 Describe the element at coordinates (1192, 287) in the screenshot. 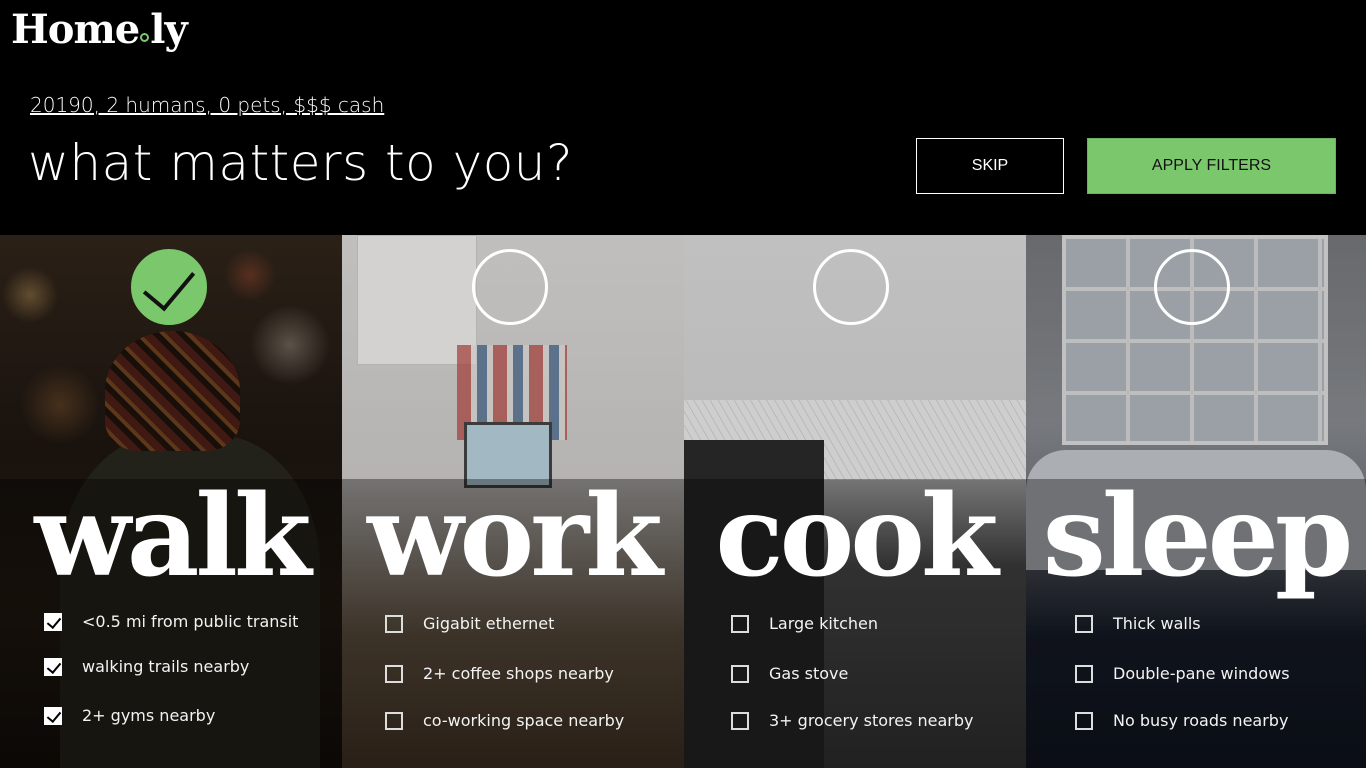

I see `select-toggle-sleep` at that location.